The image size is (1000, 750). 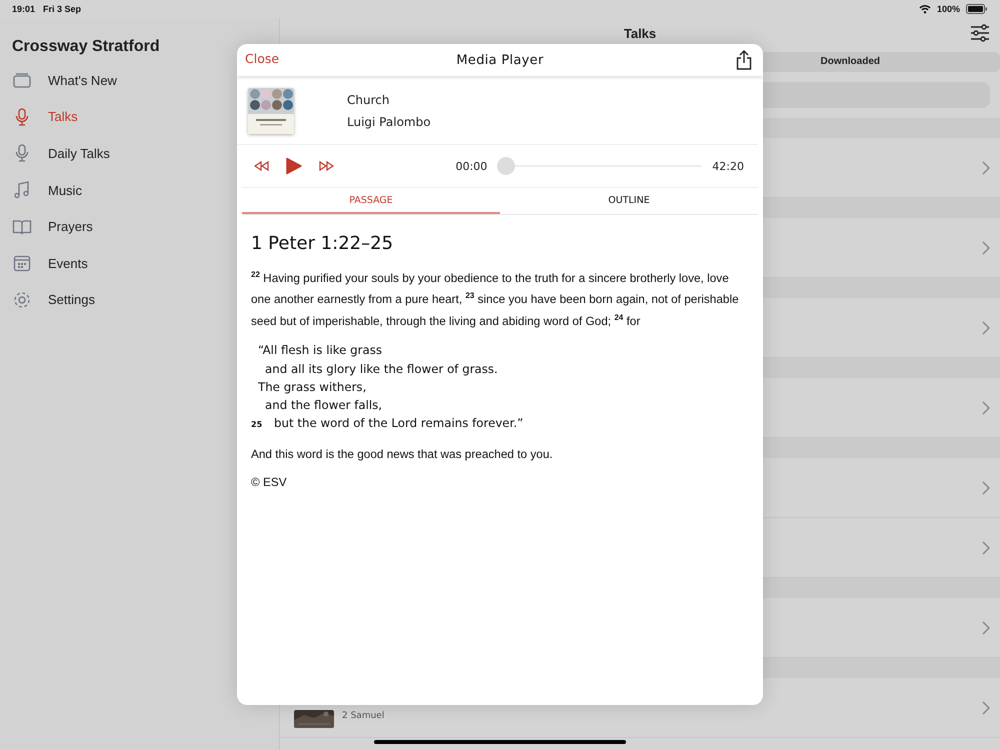 I want to click on rewind-icon, so click(x=262, y=166).